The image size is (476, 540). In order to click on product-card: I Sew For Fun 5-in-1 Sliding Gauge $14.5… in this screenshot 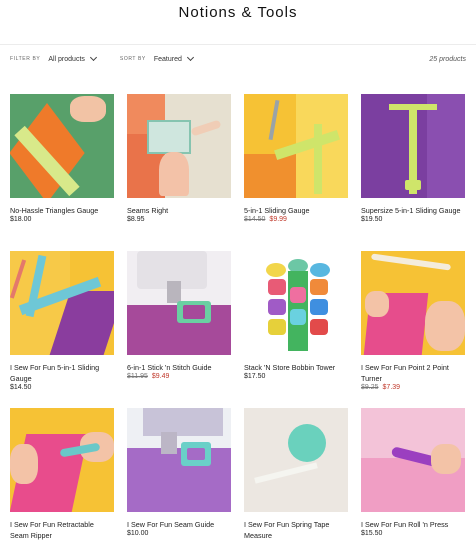, I will do `click(62, 321)`.